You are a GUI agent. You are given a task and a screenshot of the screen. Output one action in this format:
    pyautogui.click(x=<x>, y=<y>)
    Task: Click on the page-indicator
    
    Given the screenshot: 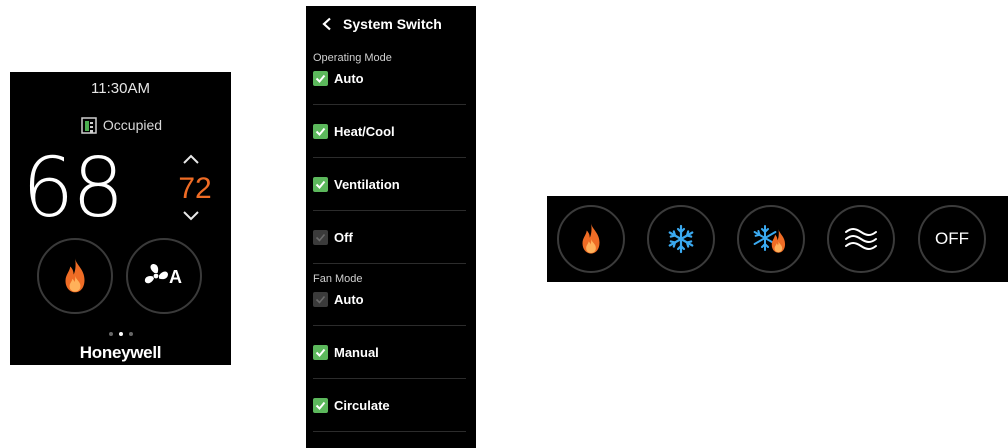 What is the action you would take?
    pyautogui.click(x=120, y=334)
    